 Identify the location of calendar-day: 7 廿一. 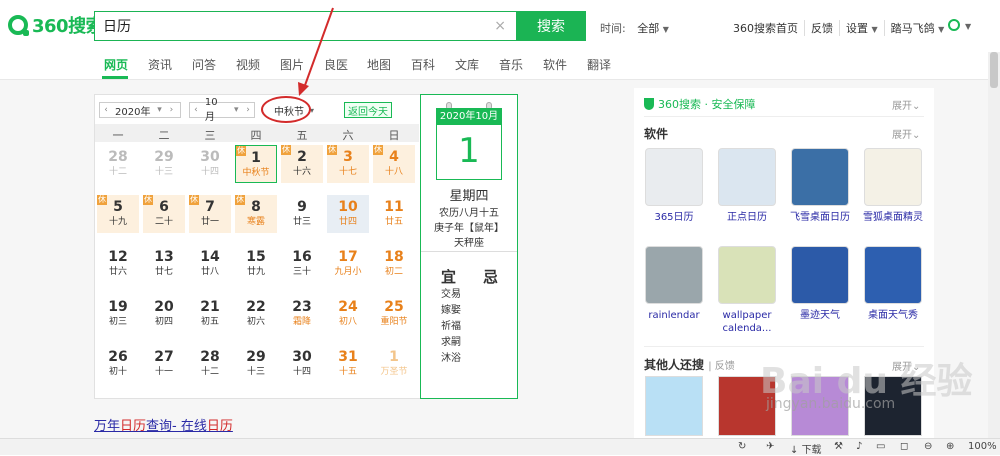
(210, 214).